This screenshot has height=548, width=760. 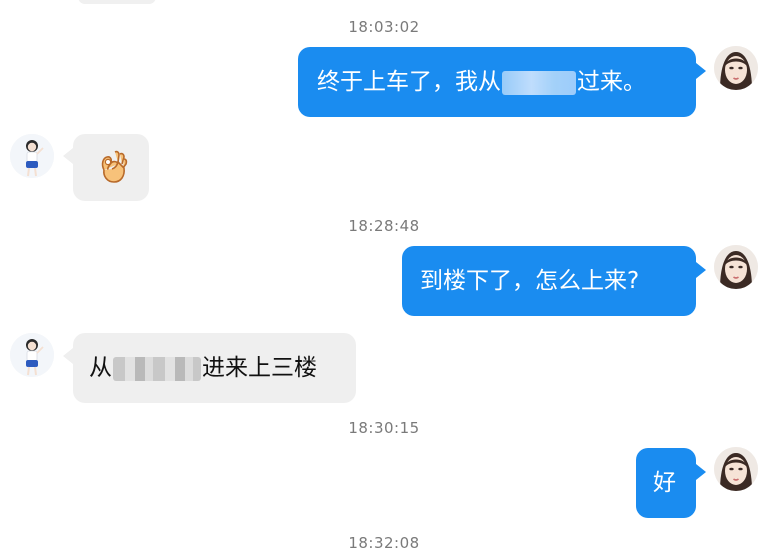 I want to click on message-timestamp: 18:32:08, so click(x=384, y=541).